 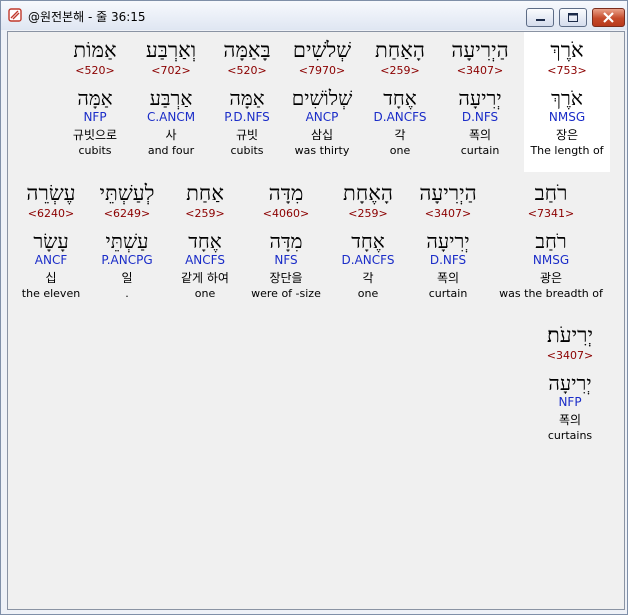 I want to click on strong-number: <7970>, so click(x=322, y=71).